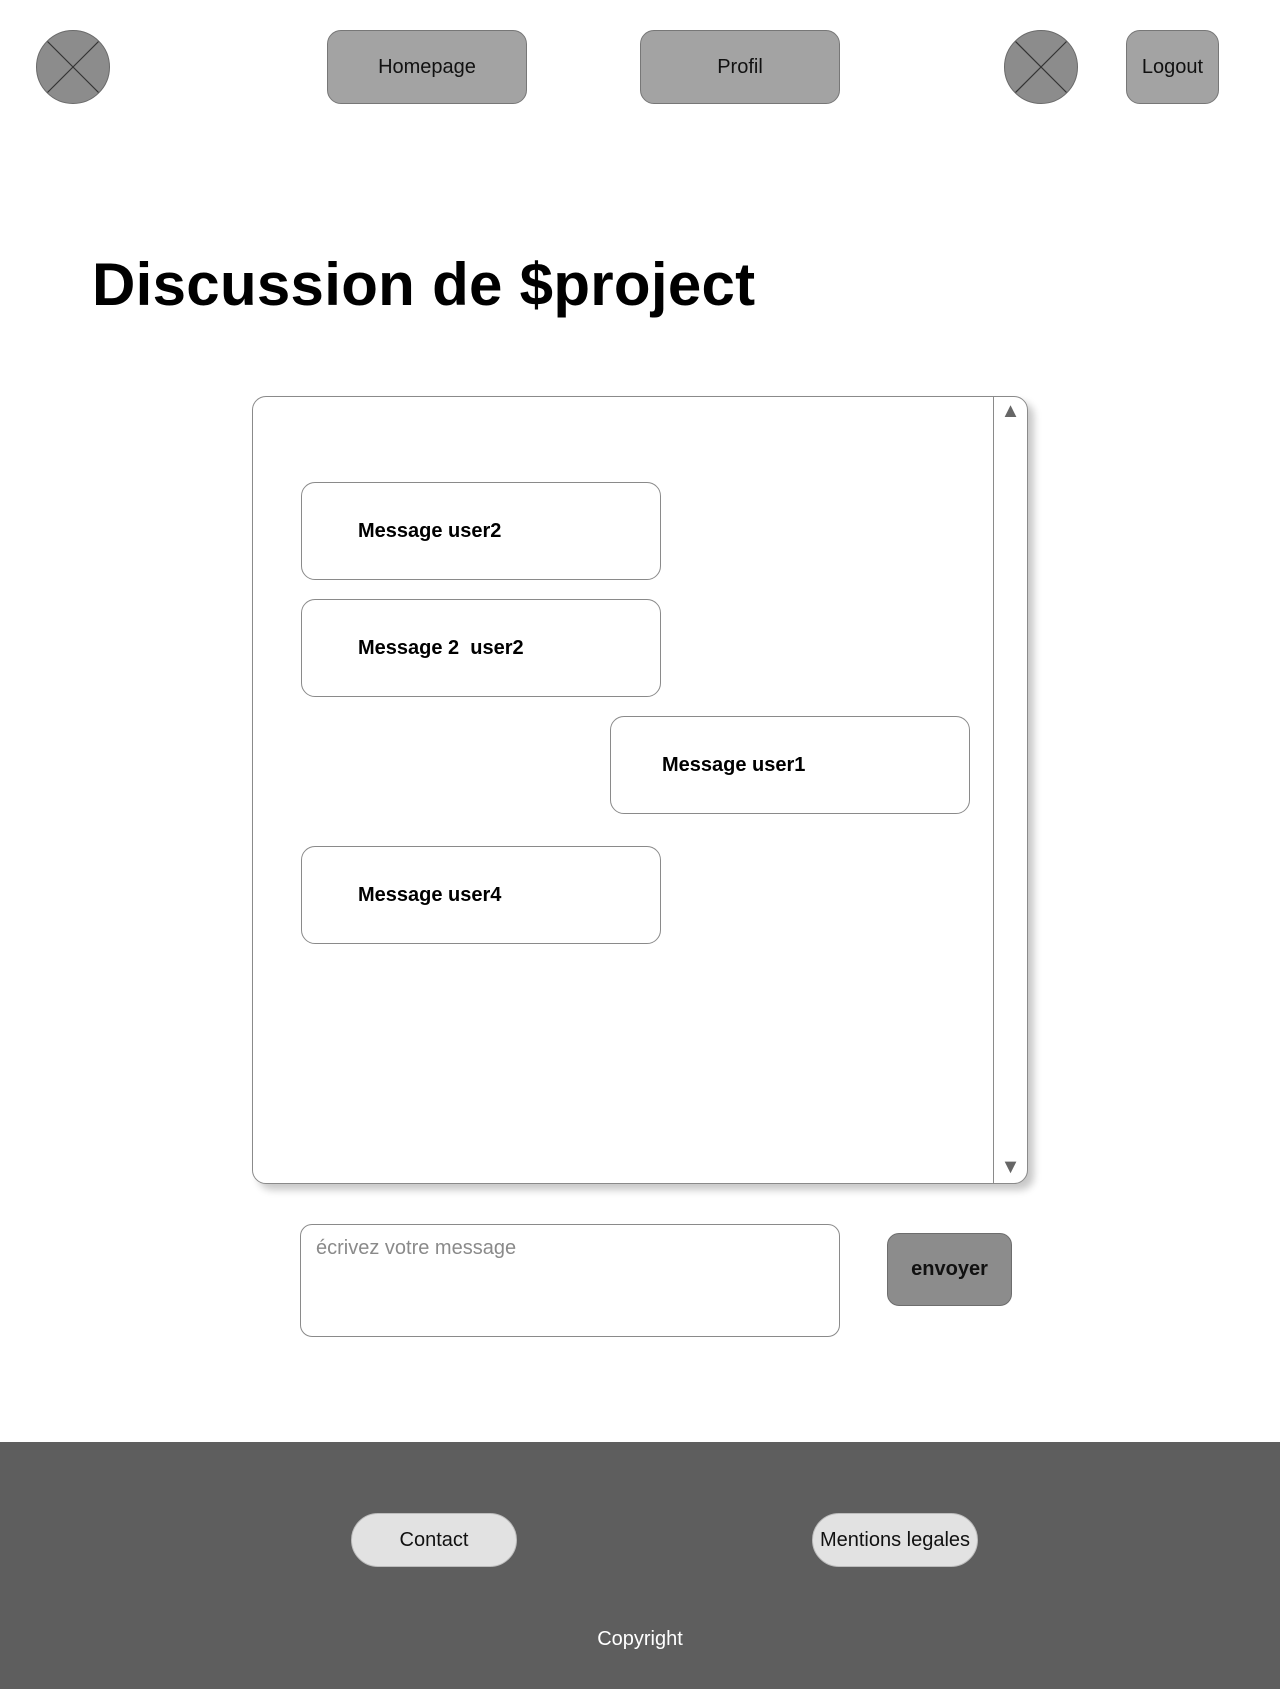 The image size is (1280, 1689). What do you see at coordinates (1011, 411) in the screenshot?
I see `scroll-up-icon: ▲` at bounding box center [1011, 411].